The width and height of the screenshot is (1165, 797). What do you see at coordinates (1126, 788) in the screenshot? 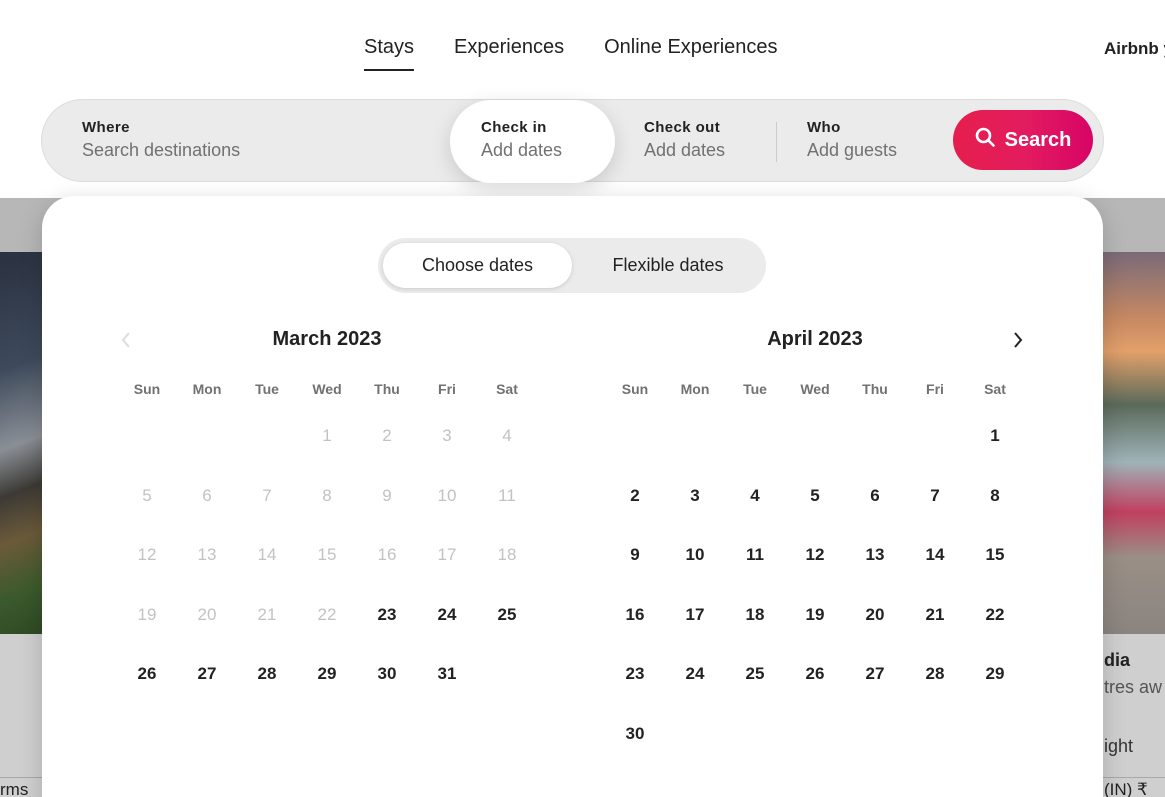
I see `footer-locale-currency: (IN) ₹` at bounding box center [1126, 788].